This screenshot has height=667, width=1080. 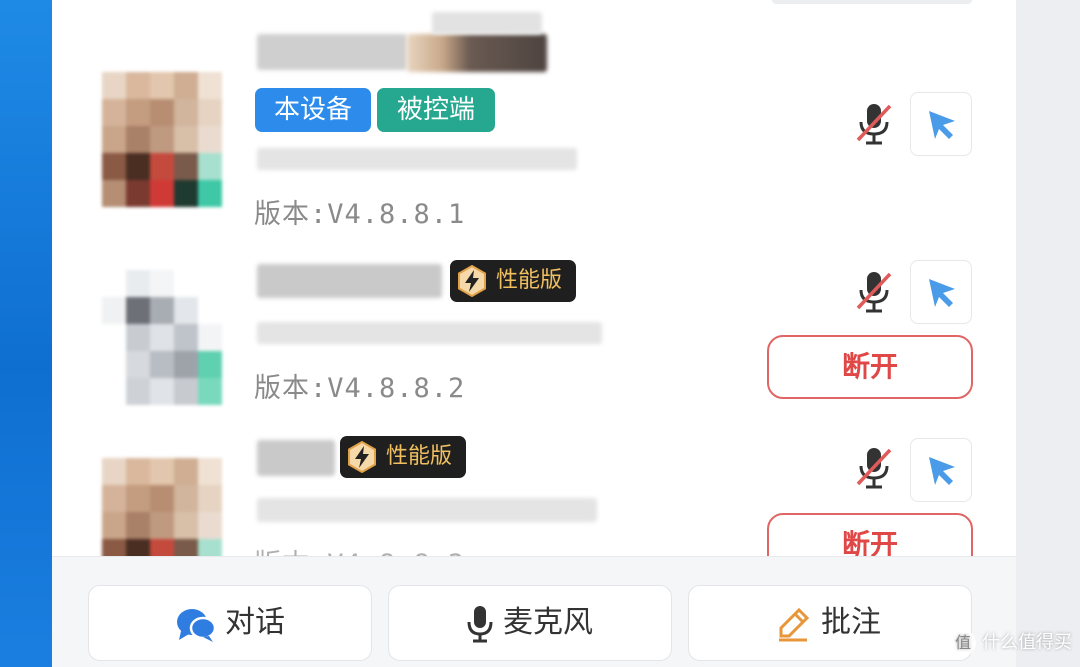 I want to click on version-text: 版本:V4.8.8.1, so click(x=360, y=214).